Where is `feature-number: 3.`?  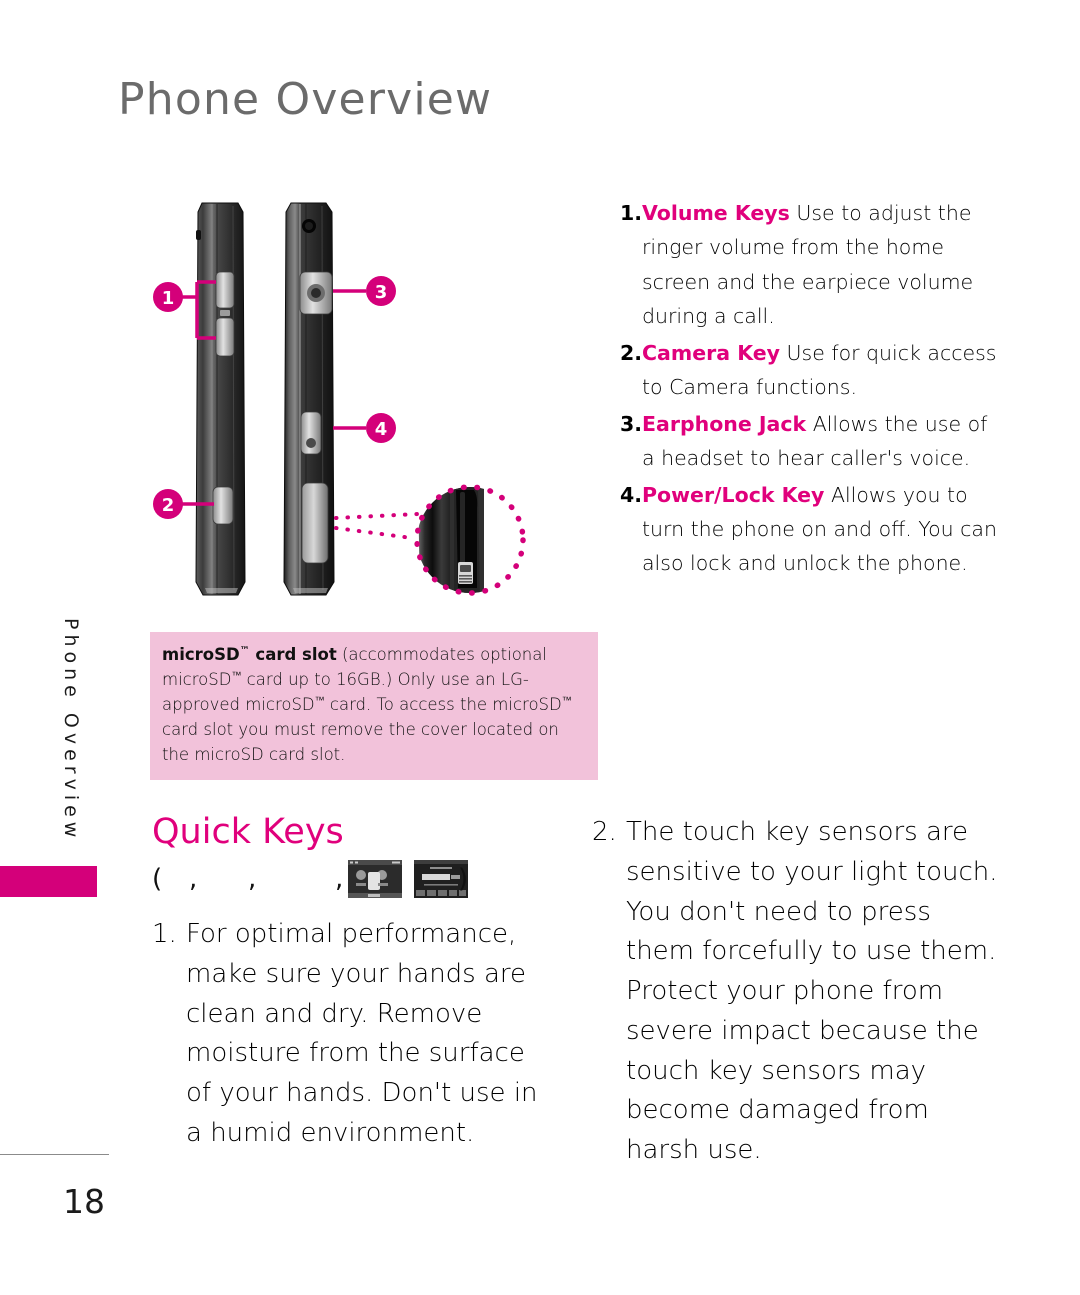
feature-number: 3. is located at coordinates (631, 423).